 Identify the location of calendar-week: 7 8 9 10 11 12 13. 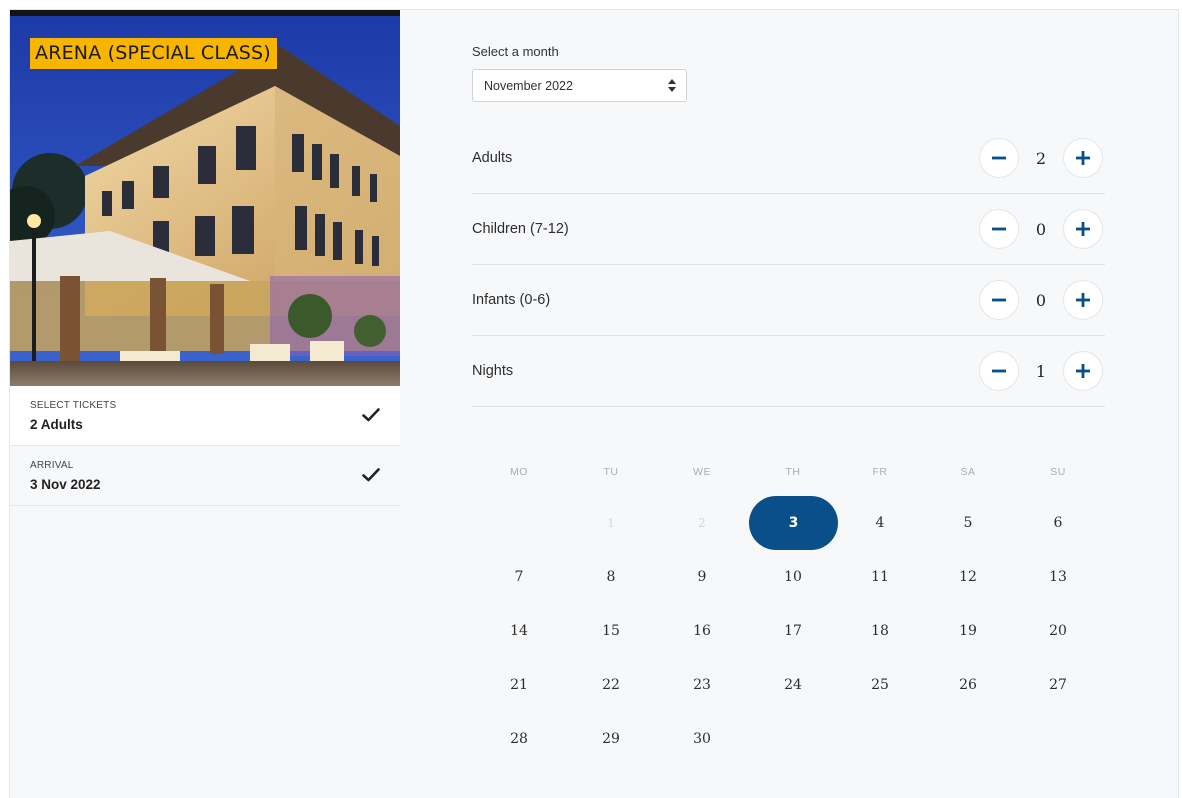
(788, 577).